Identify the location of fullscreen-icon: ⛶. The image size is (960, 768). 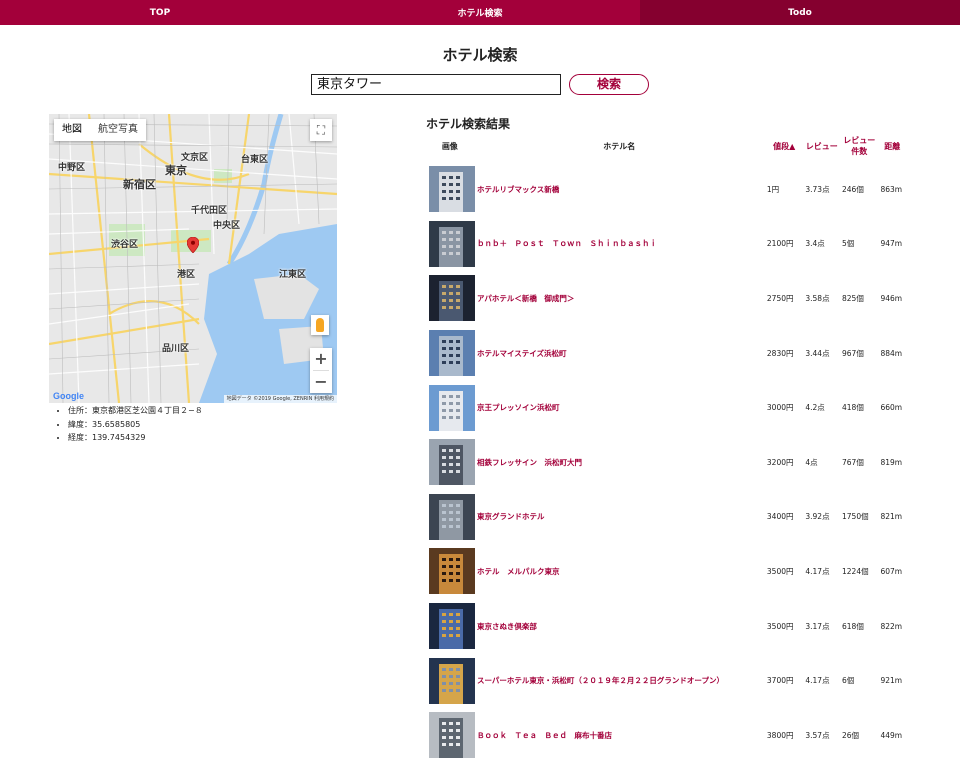
(321, 130).